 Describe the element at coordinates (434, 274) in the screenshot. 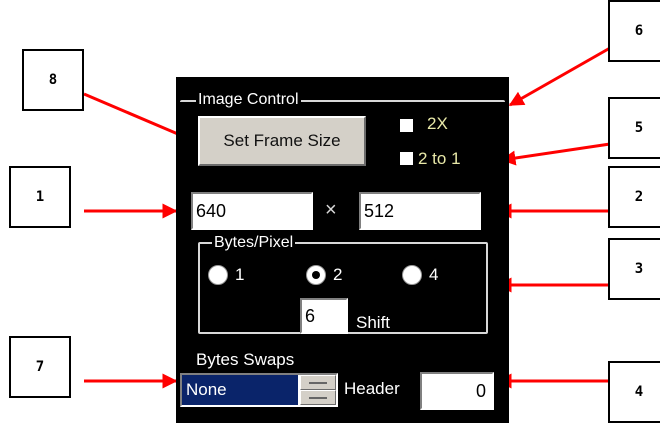

I see `radio-4-label: 4` at that location.